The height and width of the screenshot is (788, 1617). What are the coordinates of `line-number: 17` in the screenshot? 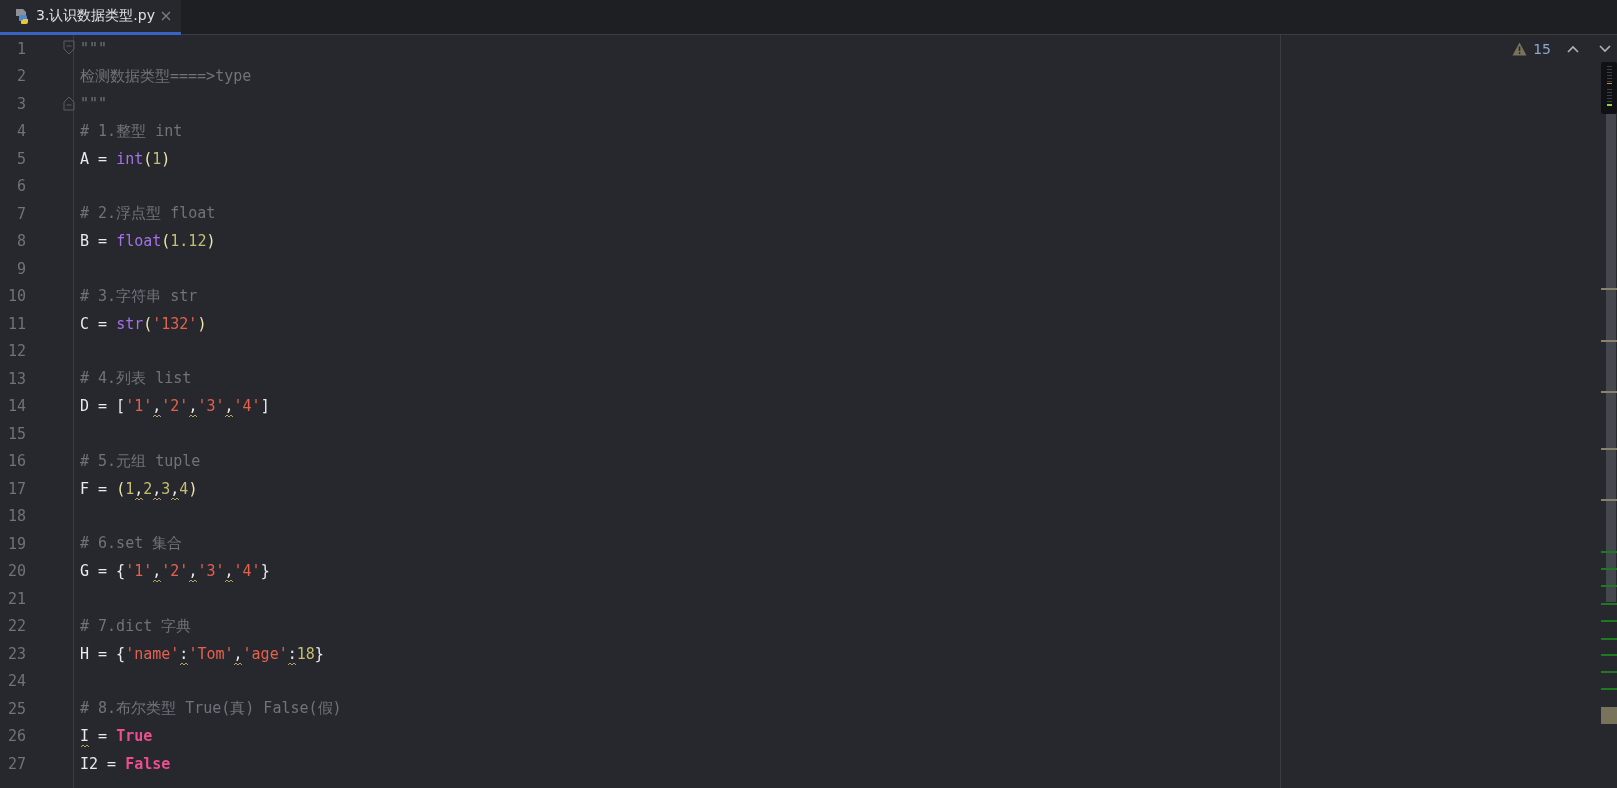 It's located at (16, 488).